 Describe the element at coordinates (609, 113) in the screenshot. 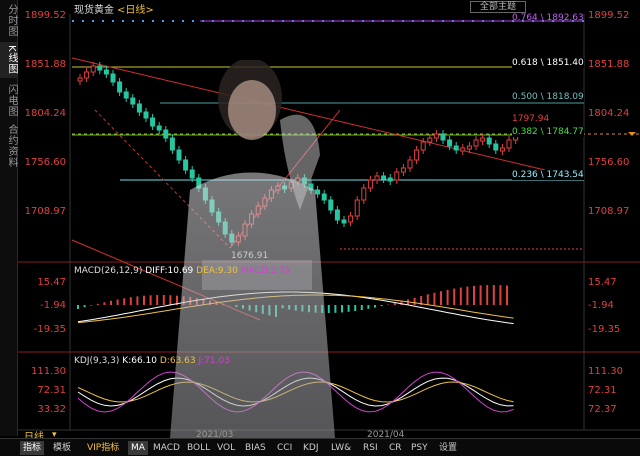

I see `right-price-label: 1804.24` at that location.